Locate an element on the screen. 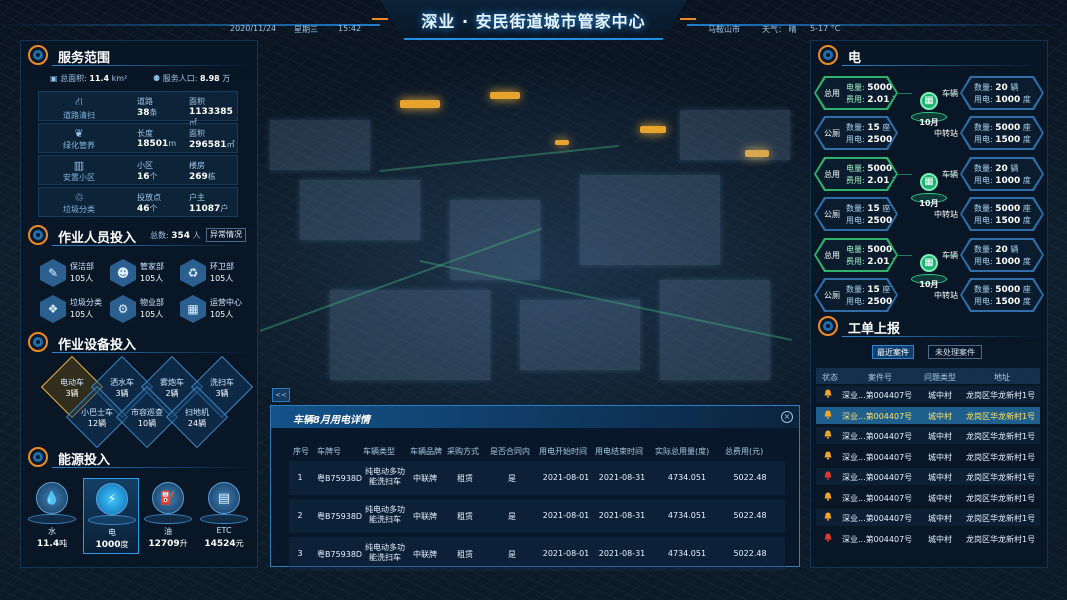  pod-base is located at coordinates (112, 520).